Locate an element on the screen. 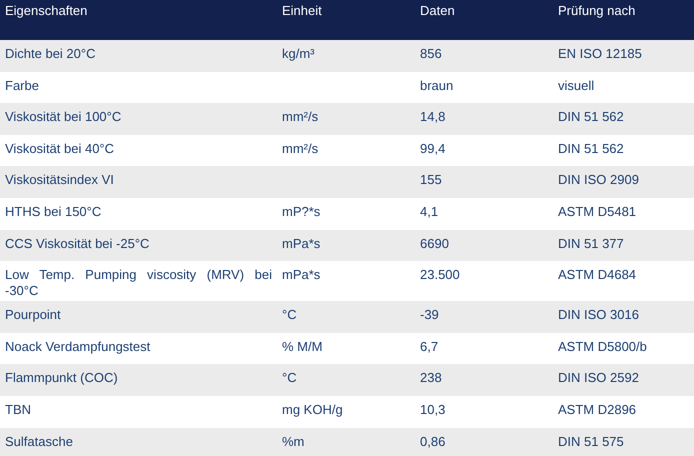  method-cell: ASTM D2896 is located at coordinates (597, 409).